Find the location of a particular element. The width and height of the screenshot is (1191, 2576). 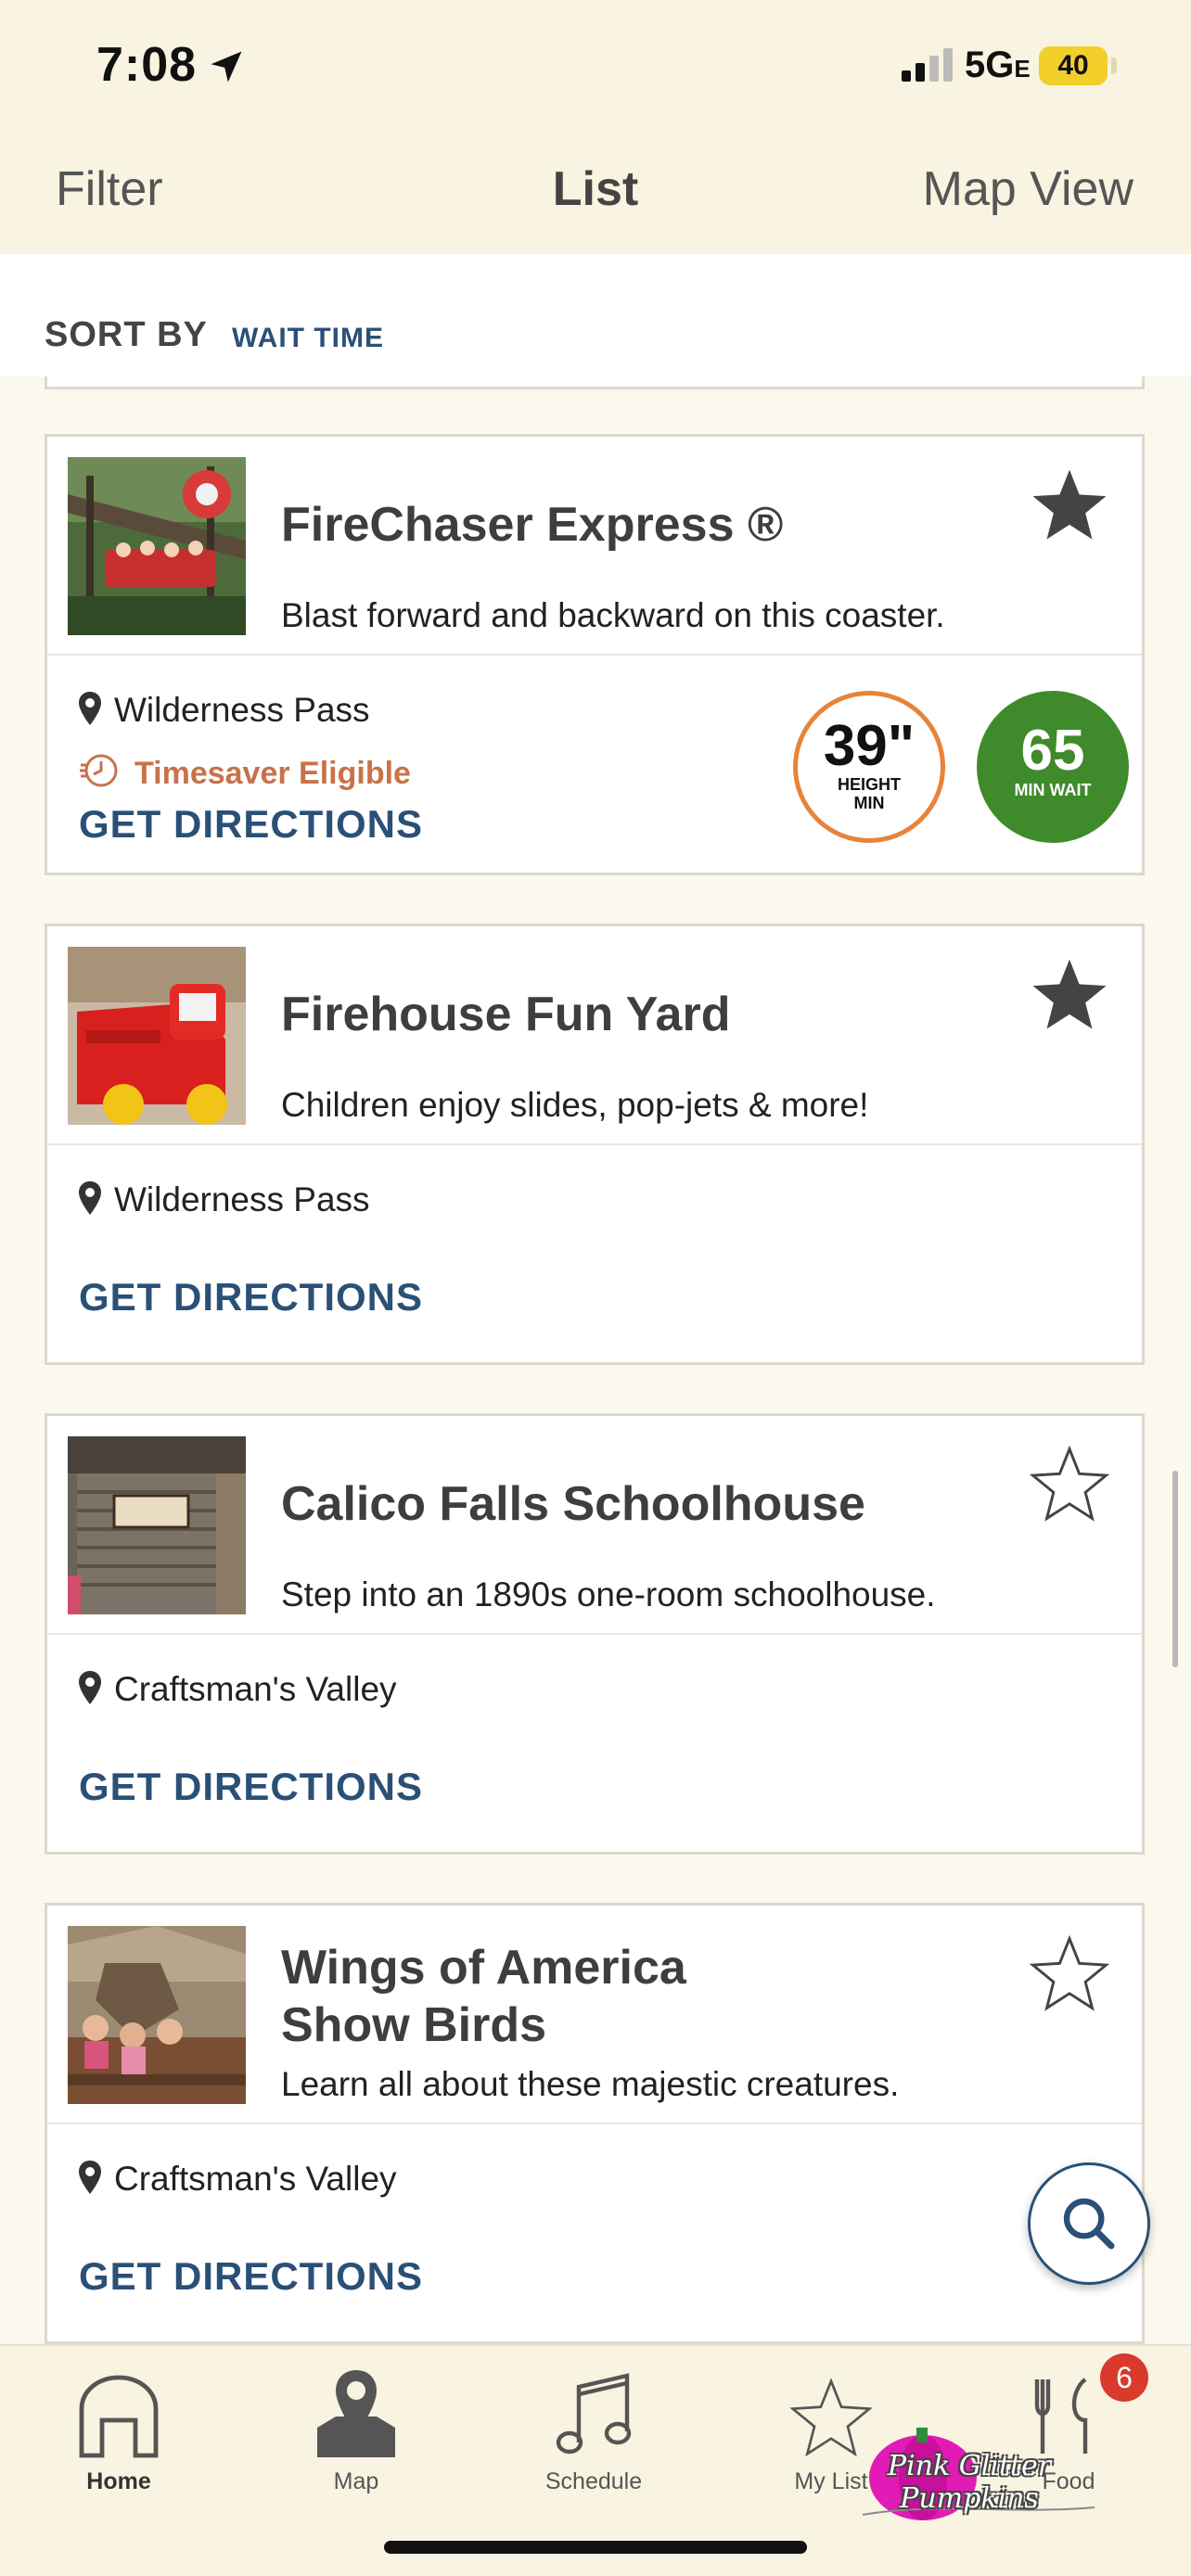

attraction-title: Firehouse Fun Yard is located at coordinates (506, 1015).